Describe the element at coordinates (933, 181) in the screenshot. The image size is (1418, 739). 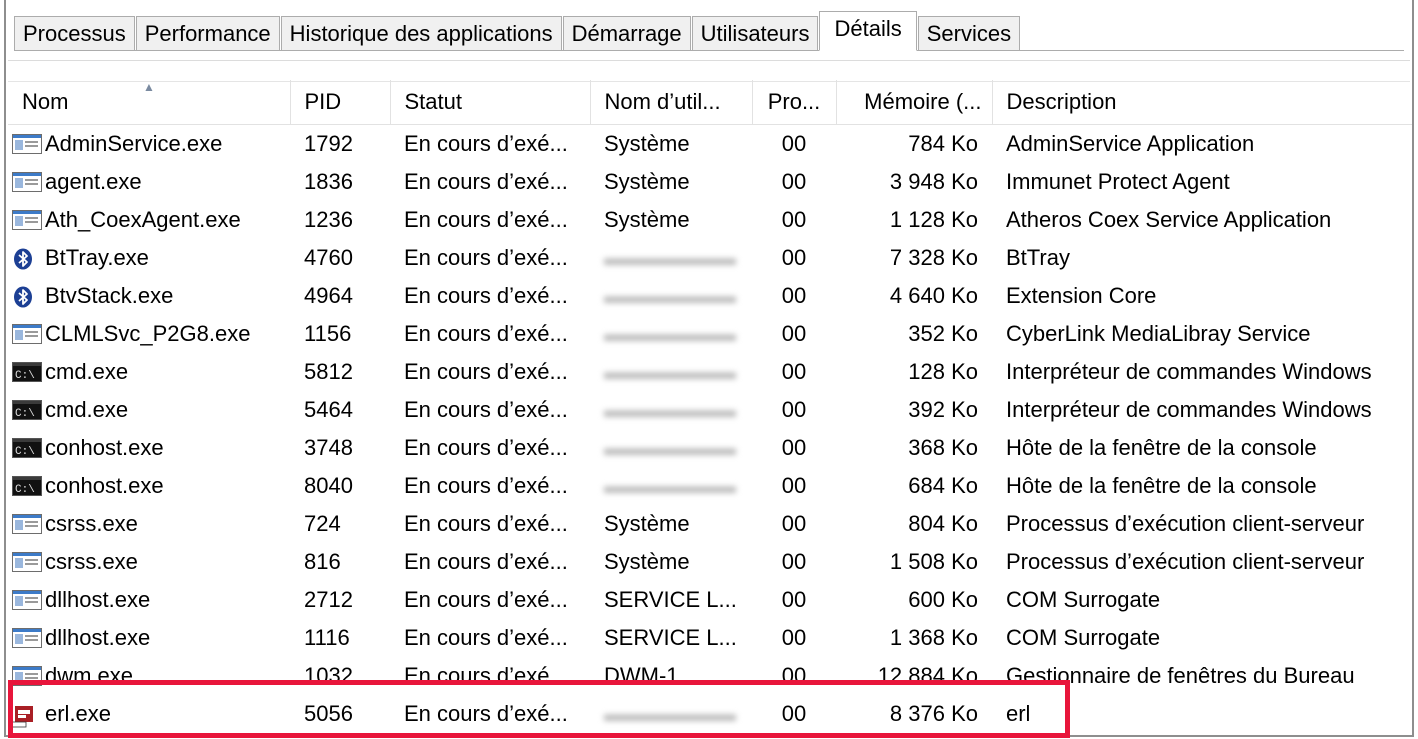
I see `memory-cell: 3 948 Ko` at that location.